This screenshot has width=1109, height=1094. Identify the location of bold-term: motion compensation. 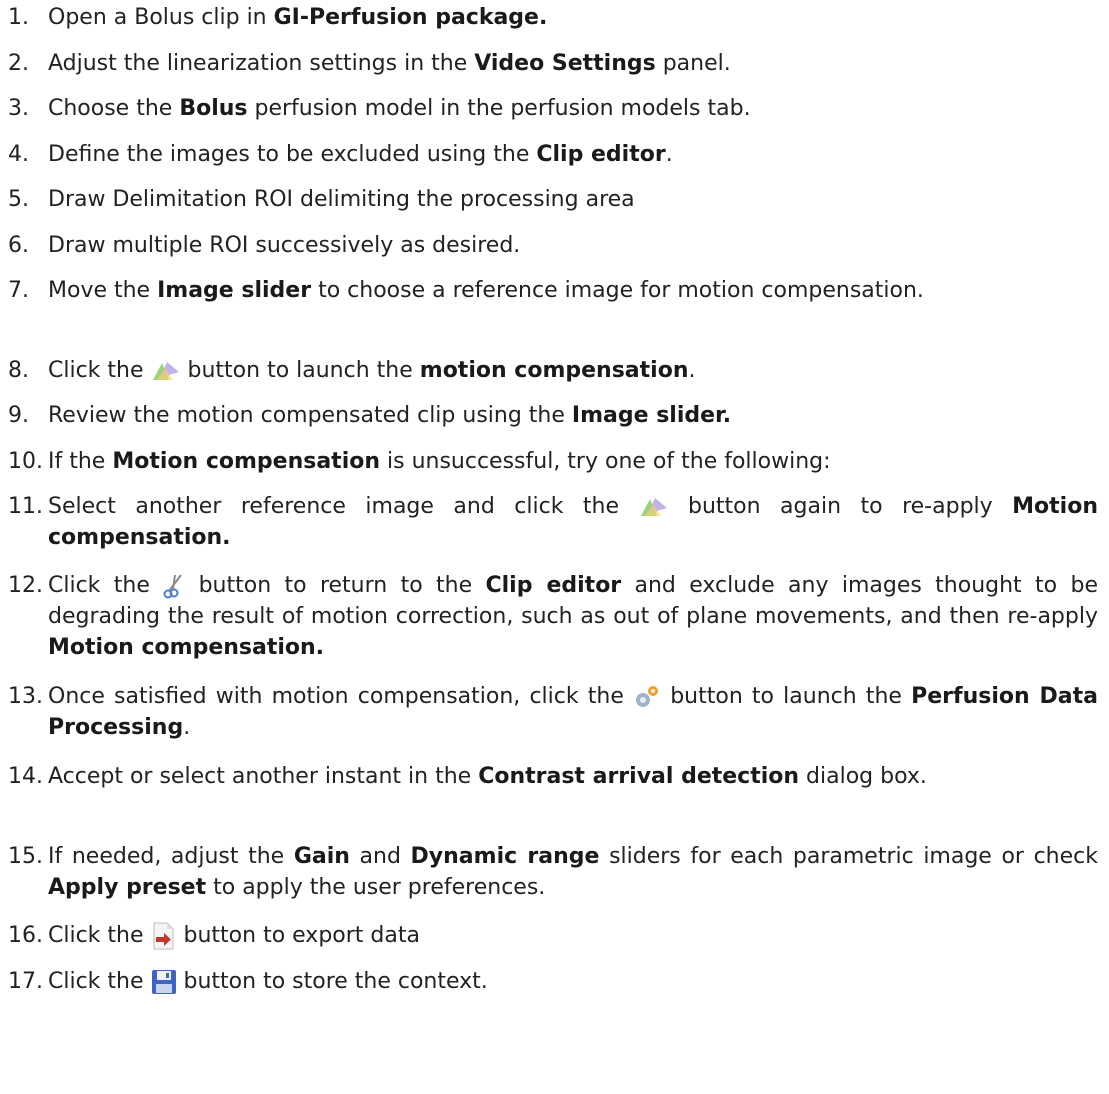
(554, 370).